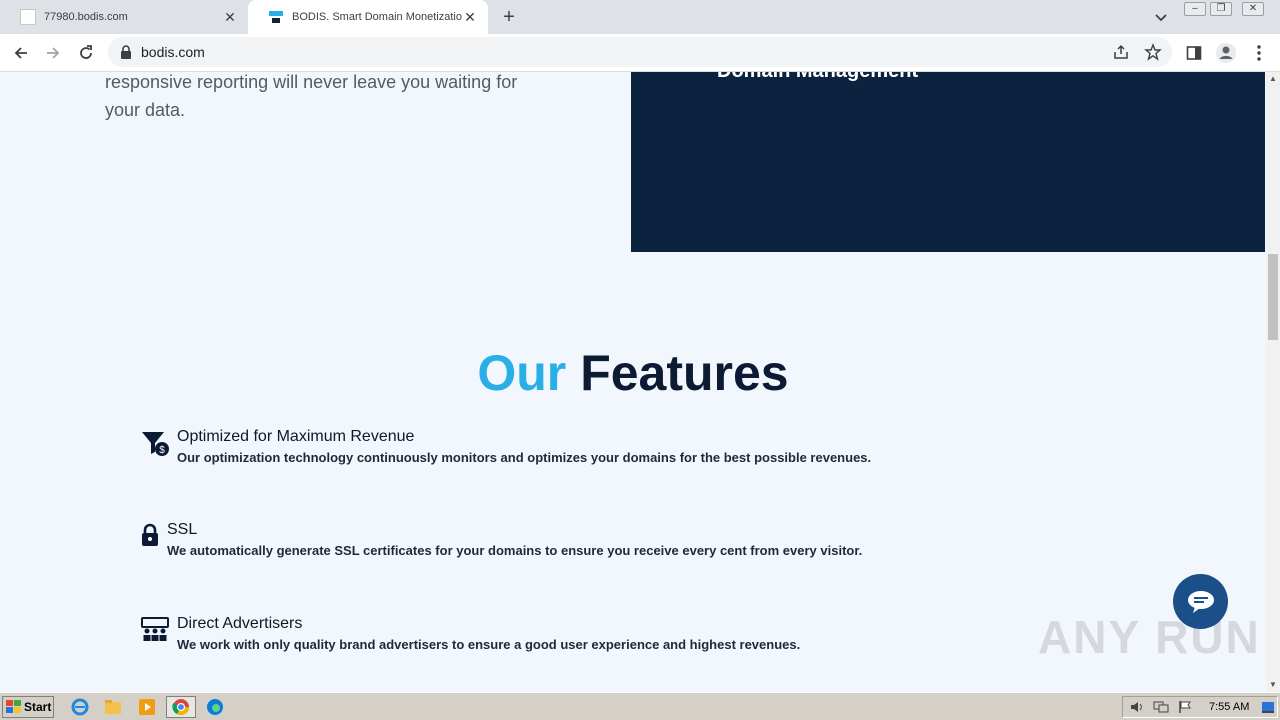 This screenshot has height=720, width=1280. I want to click on funnel-dollar-icon: $, so click(155, 444).